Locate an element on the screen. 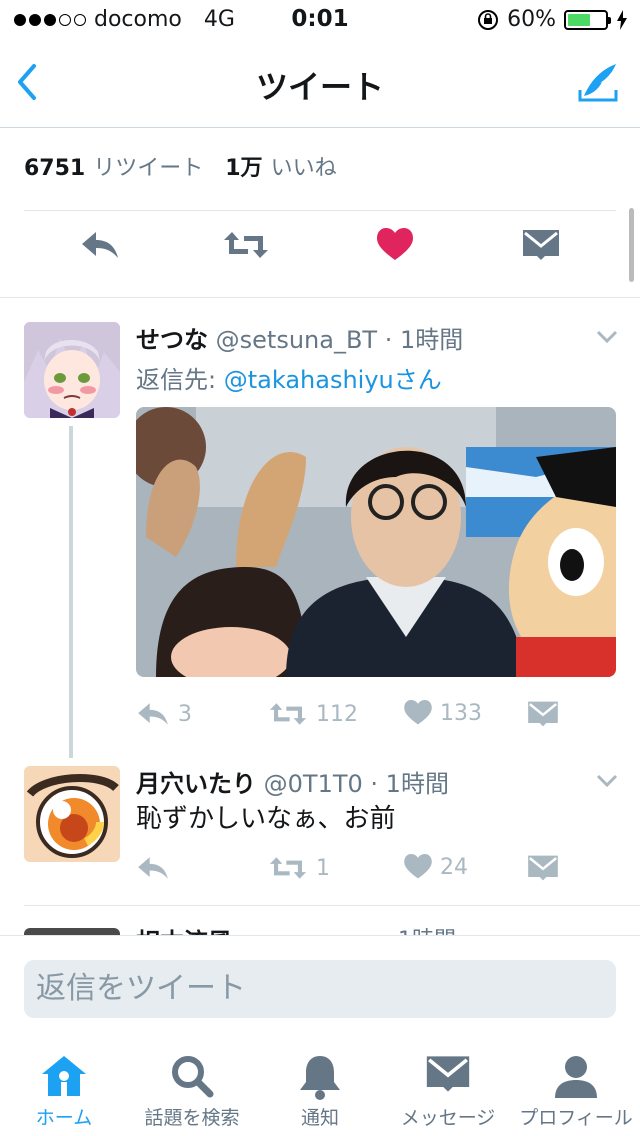  user-handle: @setsuna_BT is located at coordinates (296, 340).